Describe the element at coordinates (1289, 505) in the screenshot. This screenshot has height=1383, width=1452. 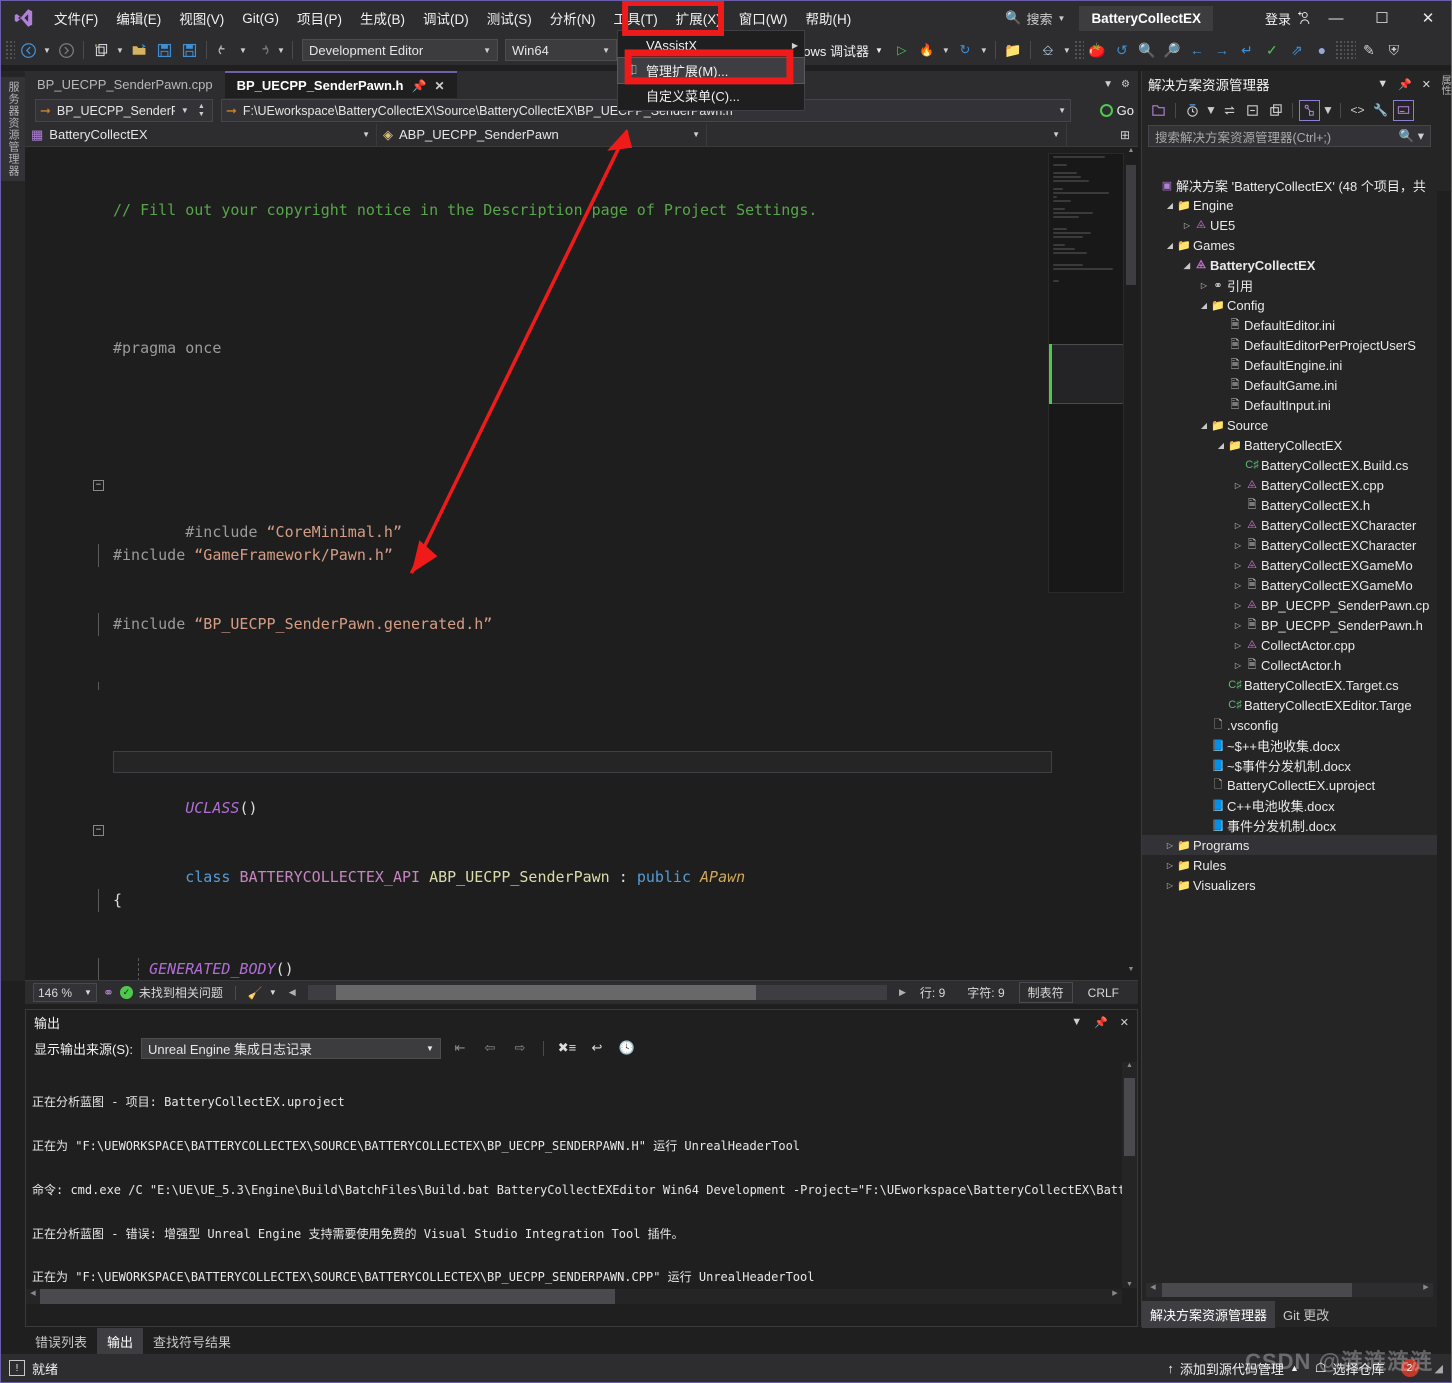
I see `tree-item: 🗎 BatteryCollectEX.h` at that location.